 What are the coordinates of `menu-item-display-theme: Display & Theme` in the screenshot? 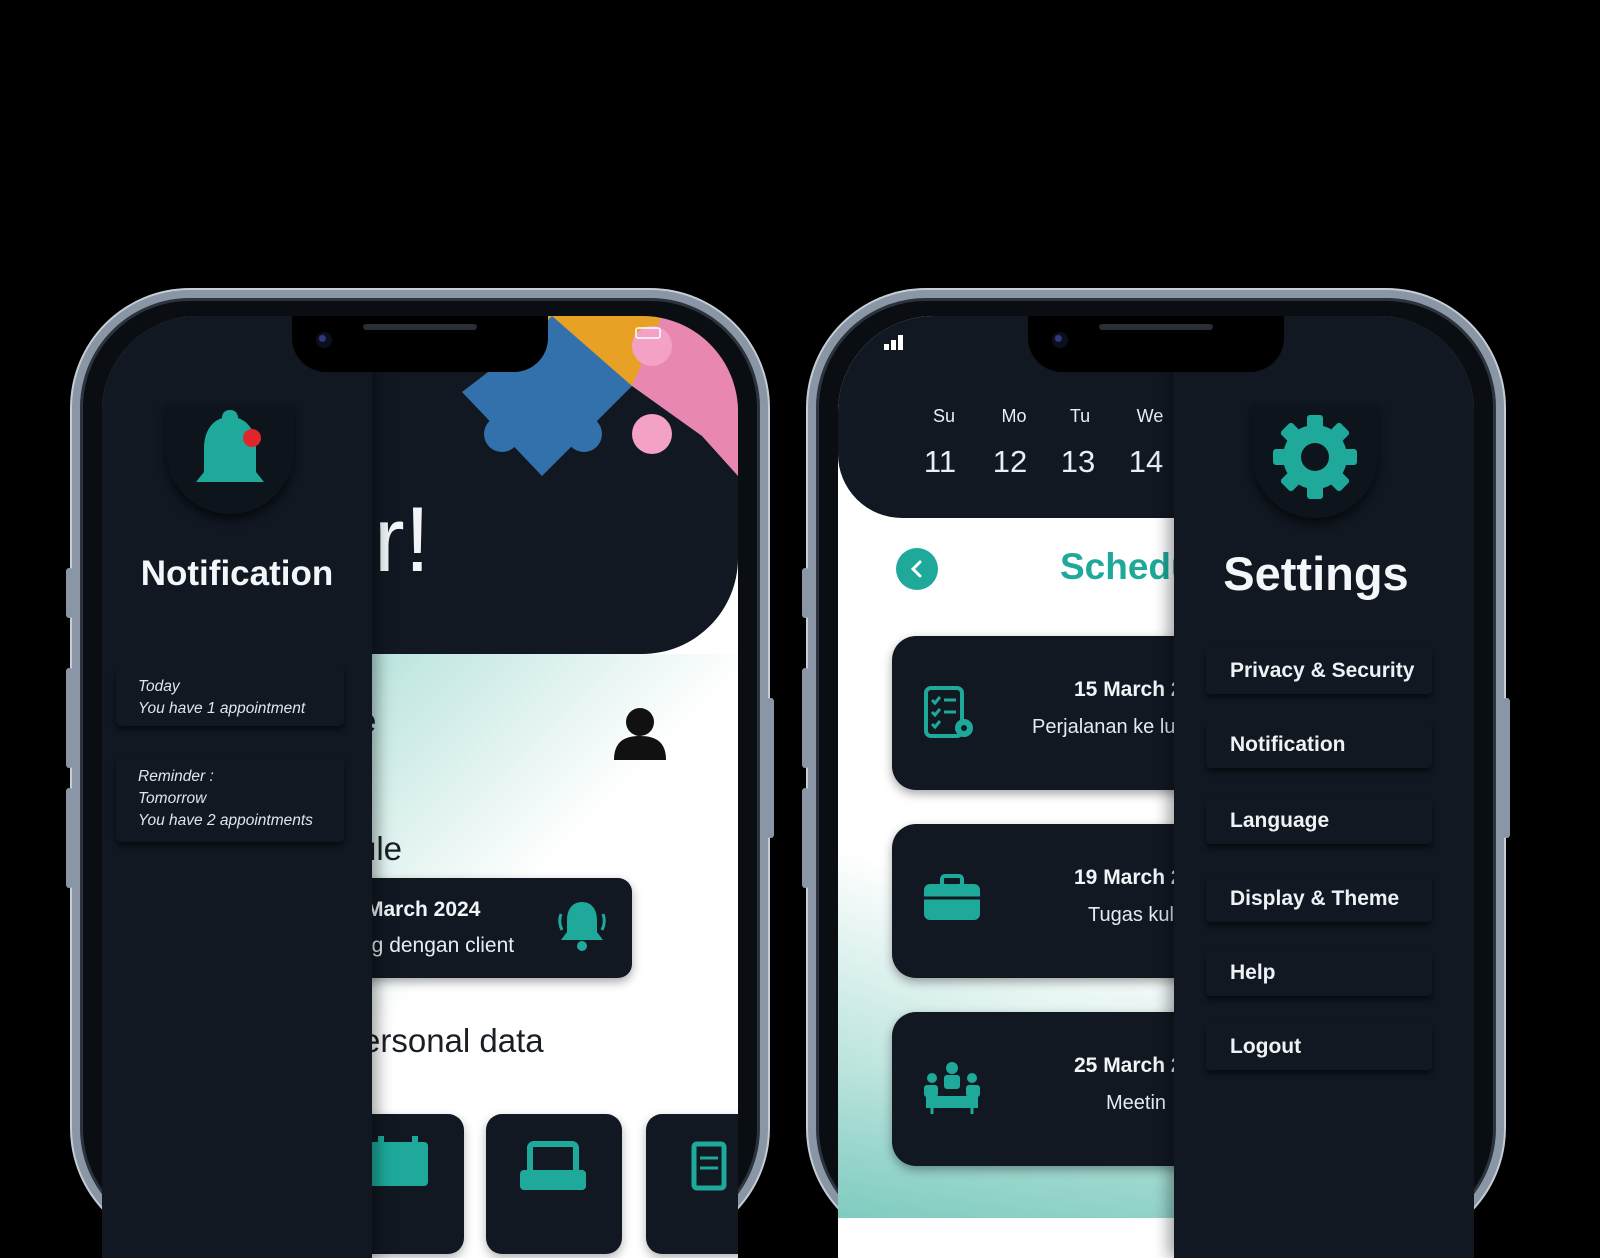 It's located at (1319, 899).